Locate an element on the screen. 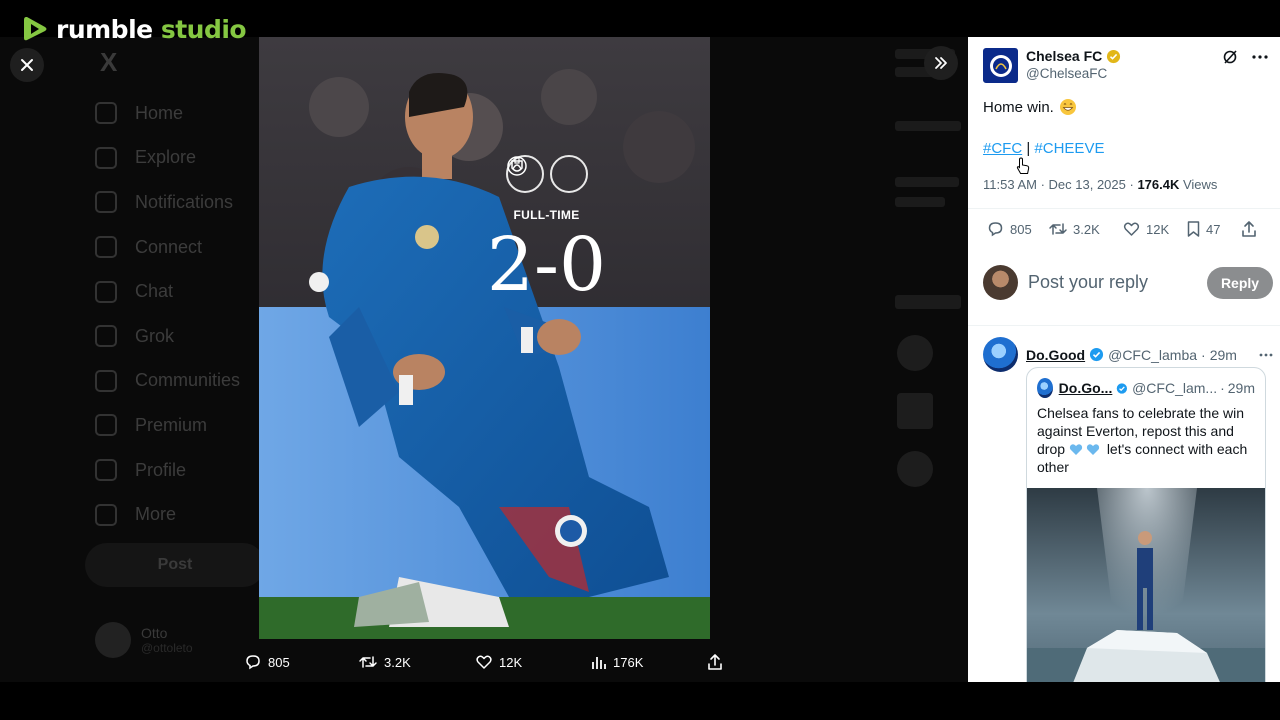  media-reply-count: 805 is located at coordinates (279, 662).